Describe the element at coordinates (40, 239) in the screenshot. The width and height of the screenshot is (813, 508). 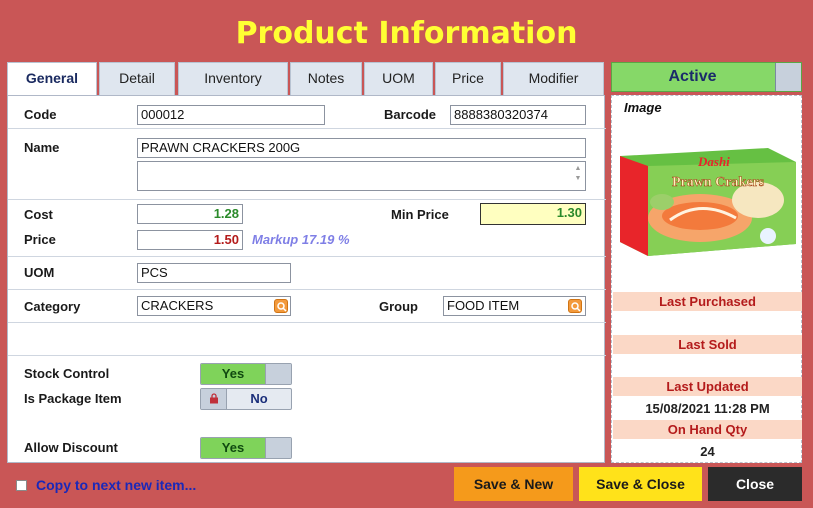
I see `price-label: Price` at that location.